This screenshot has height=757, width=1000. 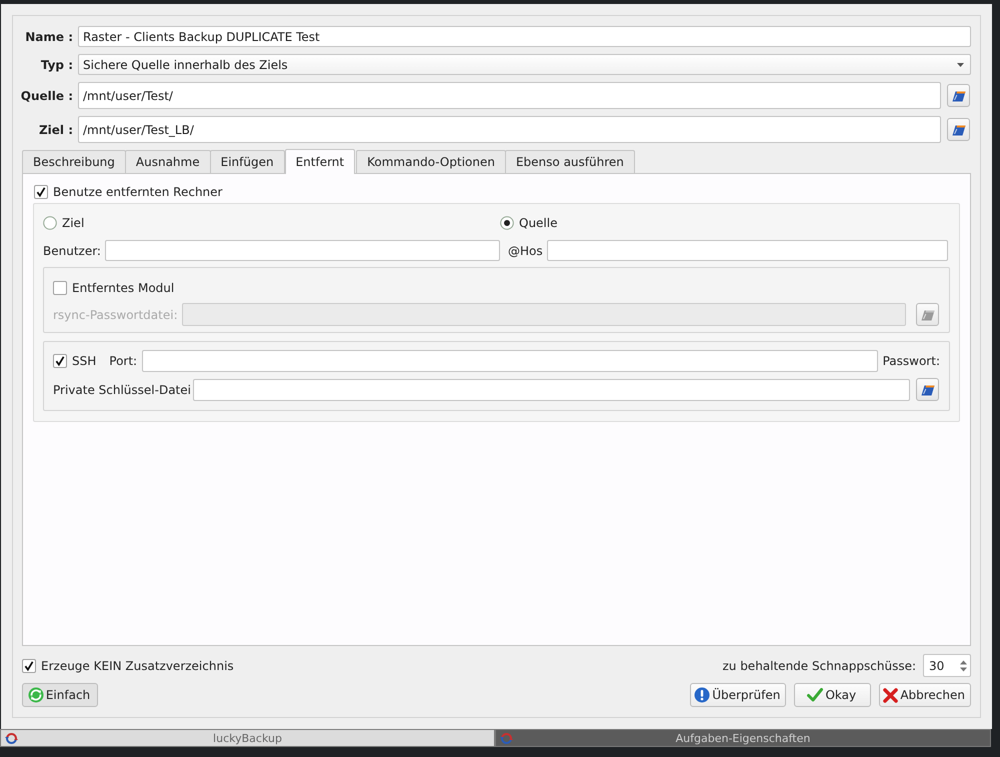 What do you see at coordinates (55, 129) in the screenshot?
I see `field-label: Ziel :` at bounding box center [55, 129].